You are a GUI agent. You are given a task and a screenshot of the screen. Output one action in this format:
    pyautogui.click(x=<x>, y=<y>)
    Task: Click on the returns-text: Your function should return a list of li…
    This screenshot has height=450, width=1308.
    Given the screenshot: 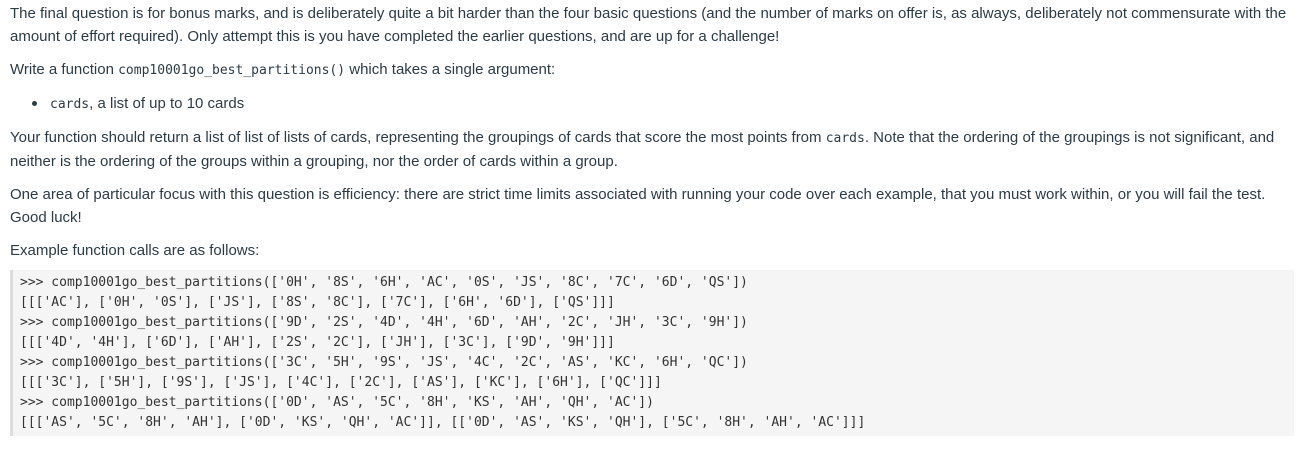 What is the action you would take?
    pyautogui.click(x=418, y=137)
    